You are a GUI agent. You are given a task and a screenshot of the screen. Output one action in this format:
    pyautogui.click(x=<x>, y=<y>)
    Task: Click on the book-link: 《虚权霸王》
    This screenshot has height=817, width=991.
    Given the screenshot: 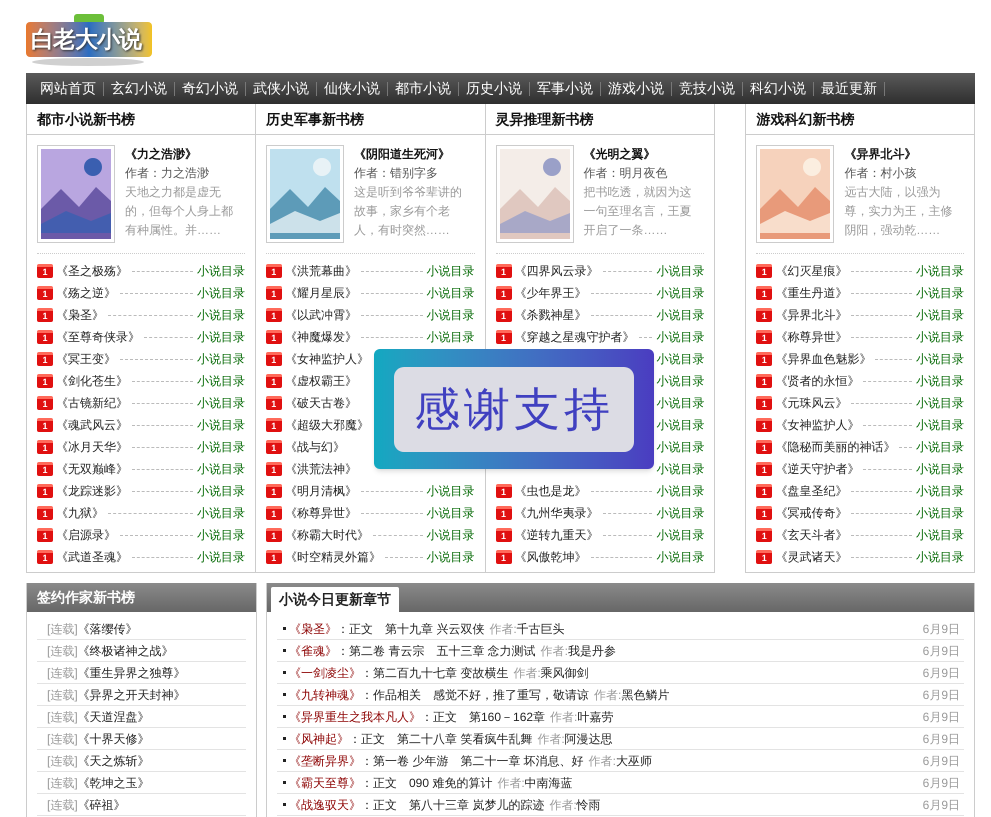 What is the action you would take?
    pyautogui.click(x=320, y=381)
    